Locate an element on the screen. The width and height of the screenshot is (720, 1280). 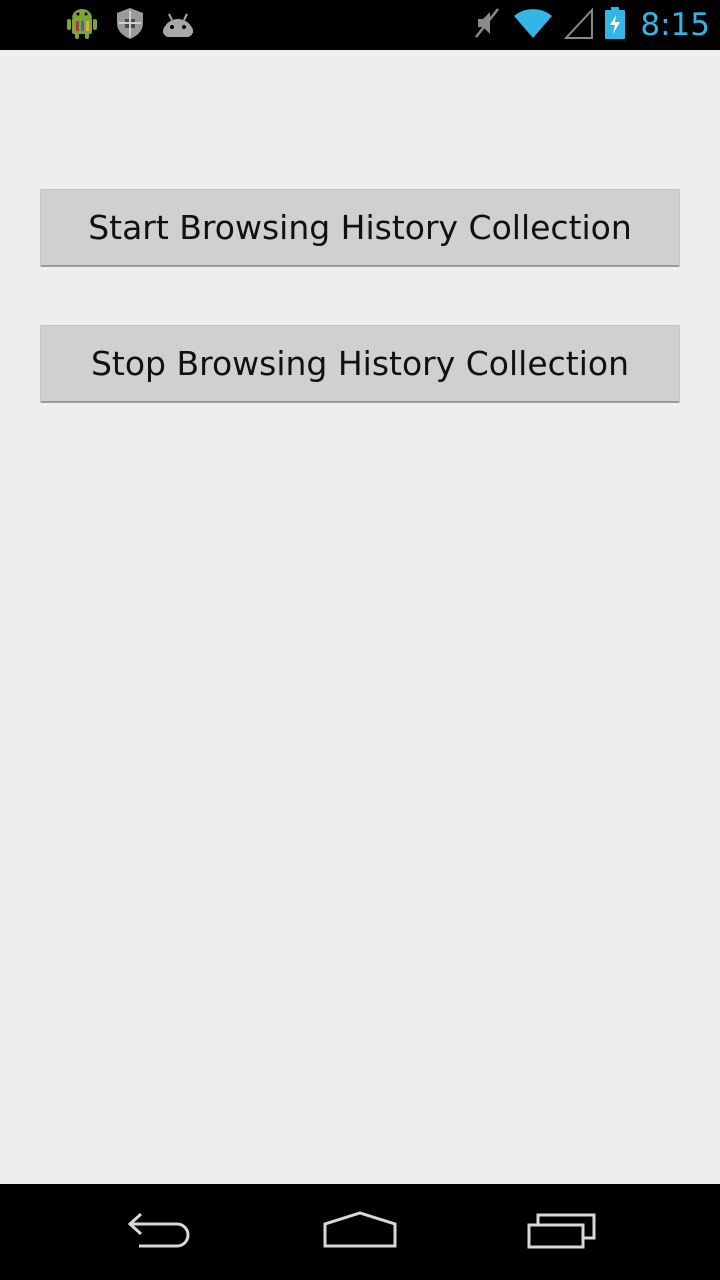
back-button is located at coordinates (160, 1232).